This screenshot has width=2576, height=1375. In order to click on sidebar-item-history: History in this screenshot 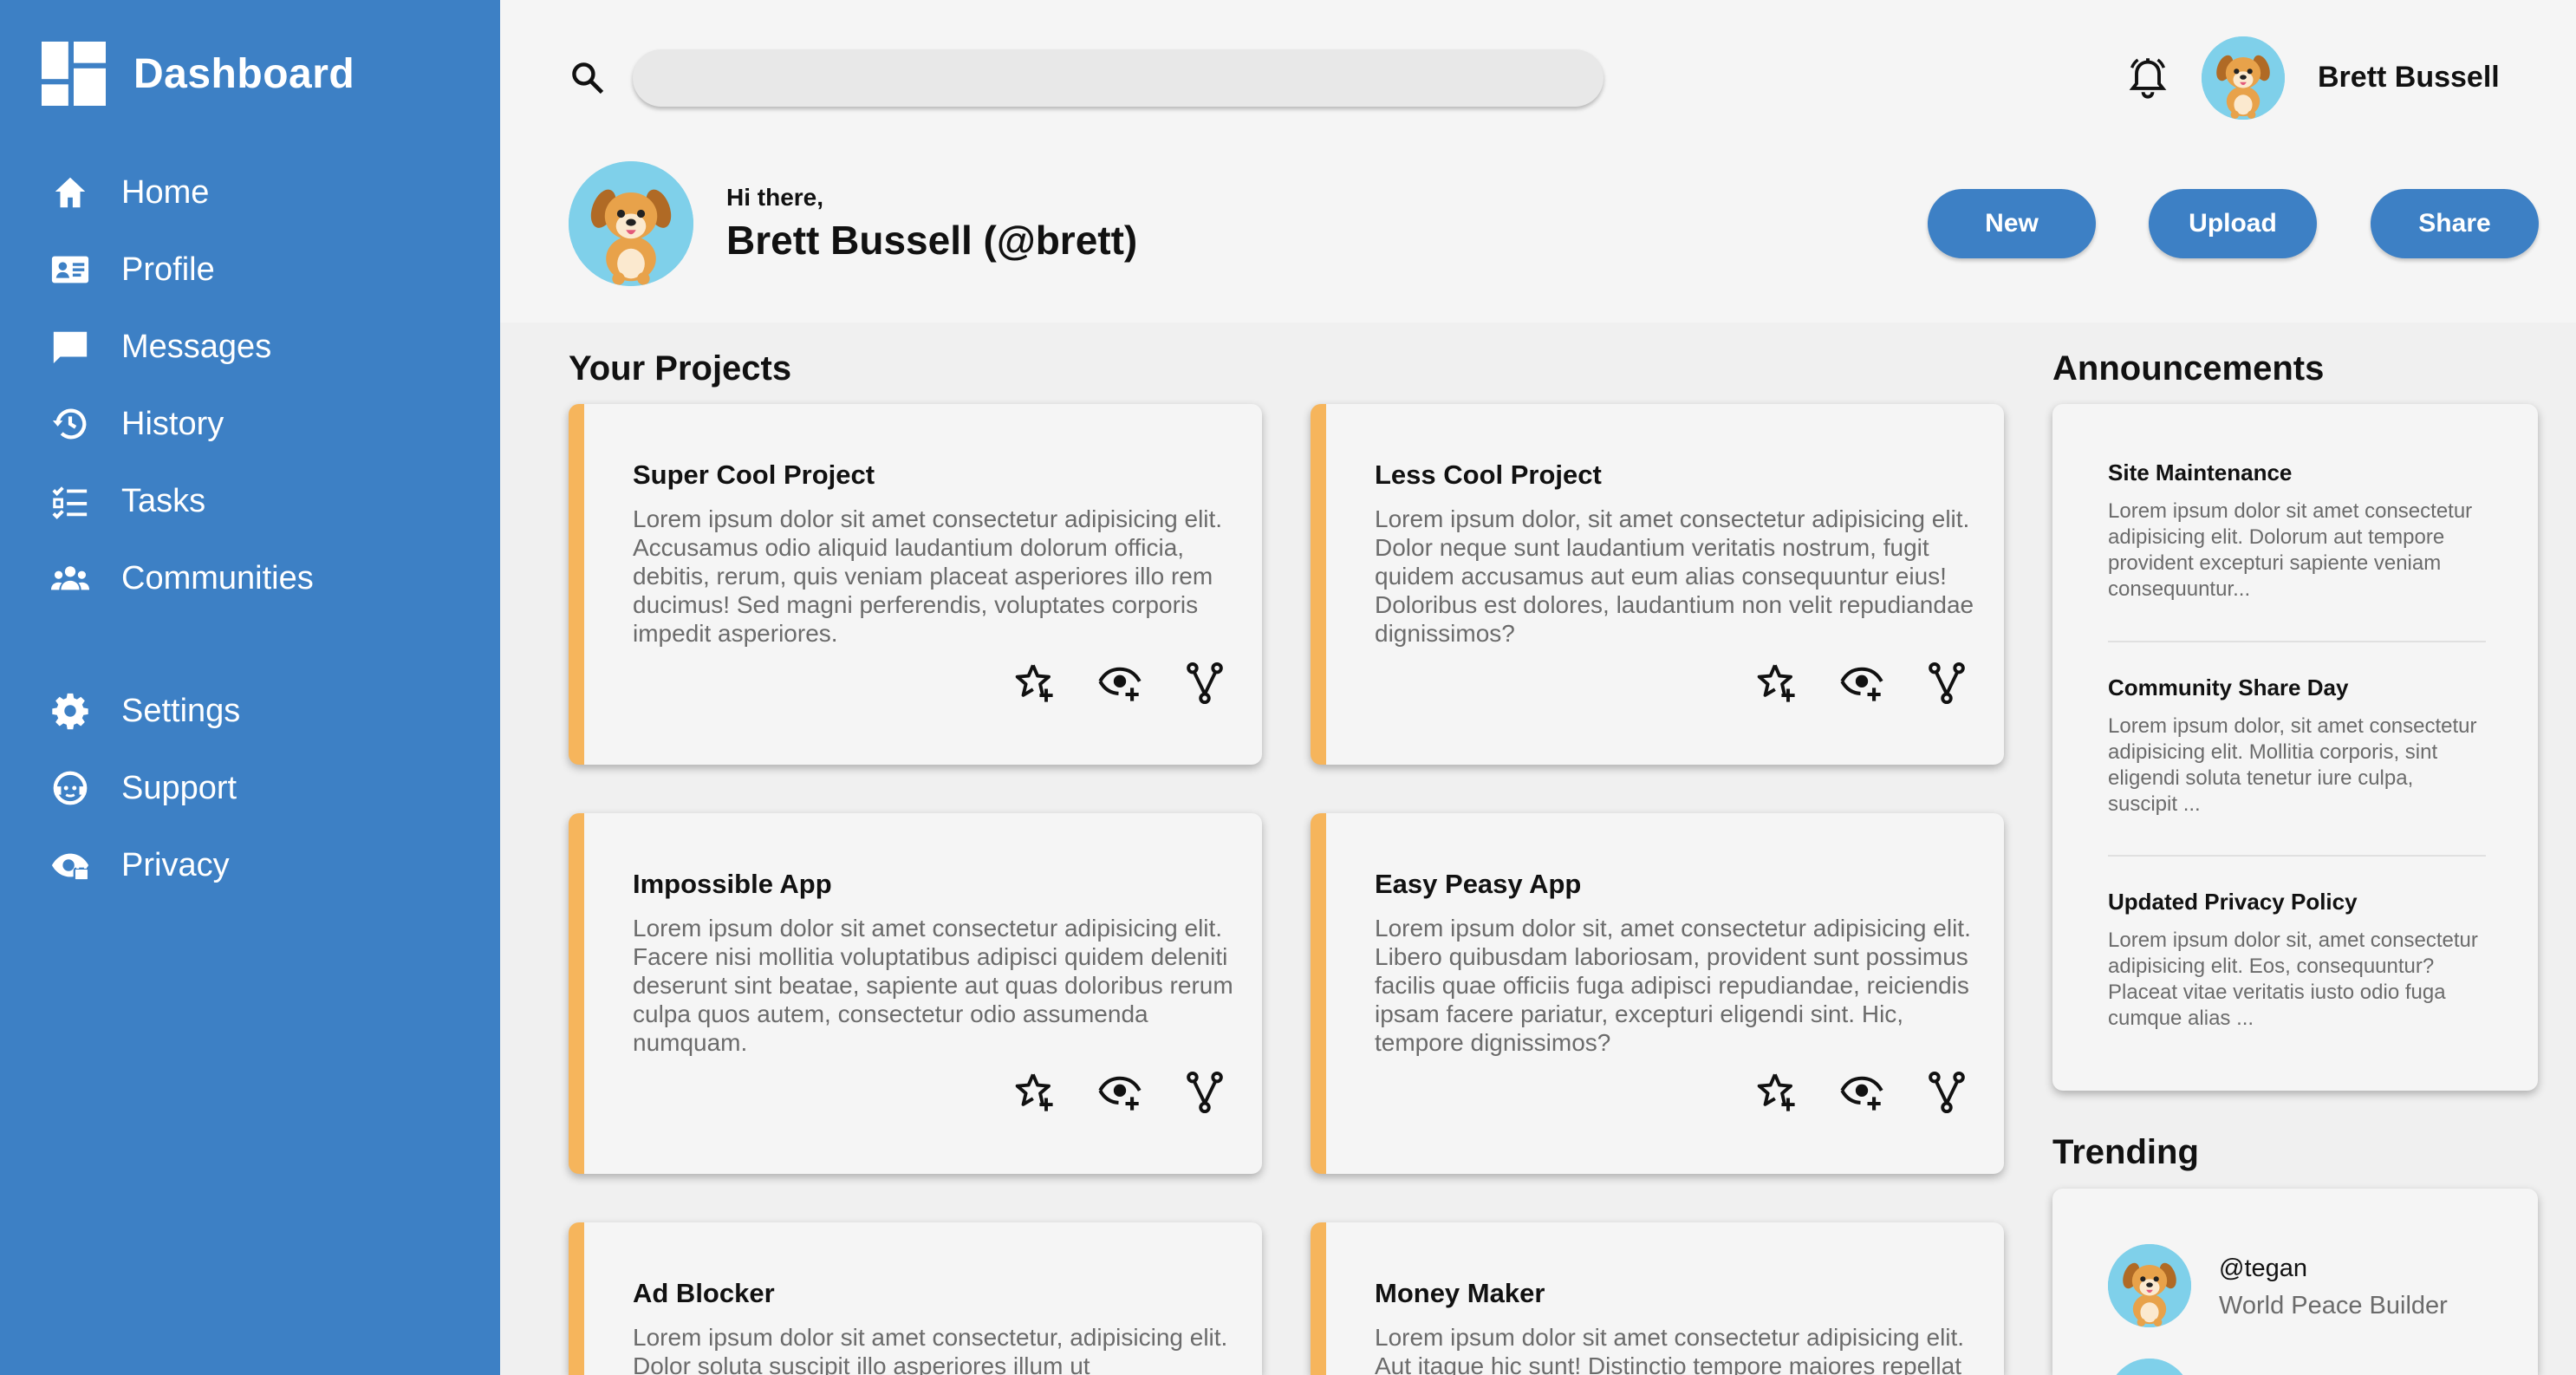, I will do `click(137, 424)`.